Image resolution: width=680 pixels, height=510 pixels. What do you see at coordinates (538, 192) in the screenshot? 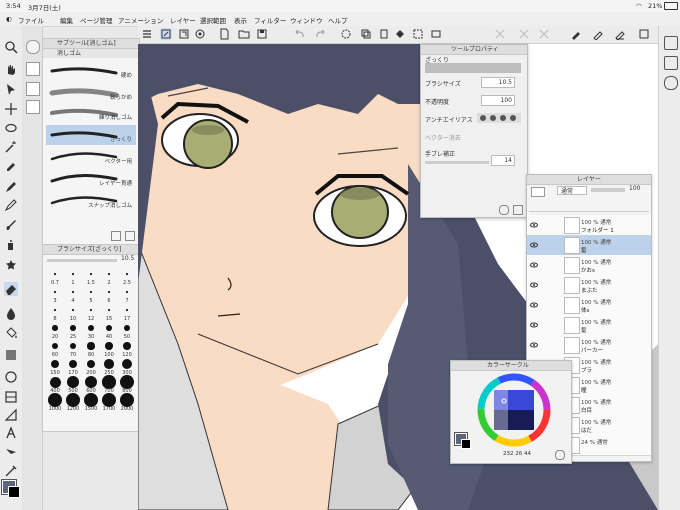
I see `layer-color-icon` at bounding box center [538, 192].